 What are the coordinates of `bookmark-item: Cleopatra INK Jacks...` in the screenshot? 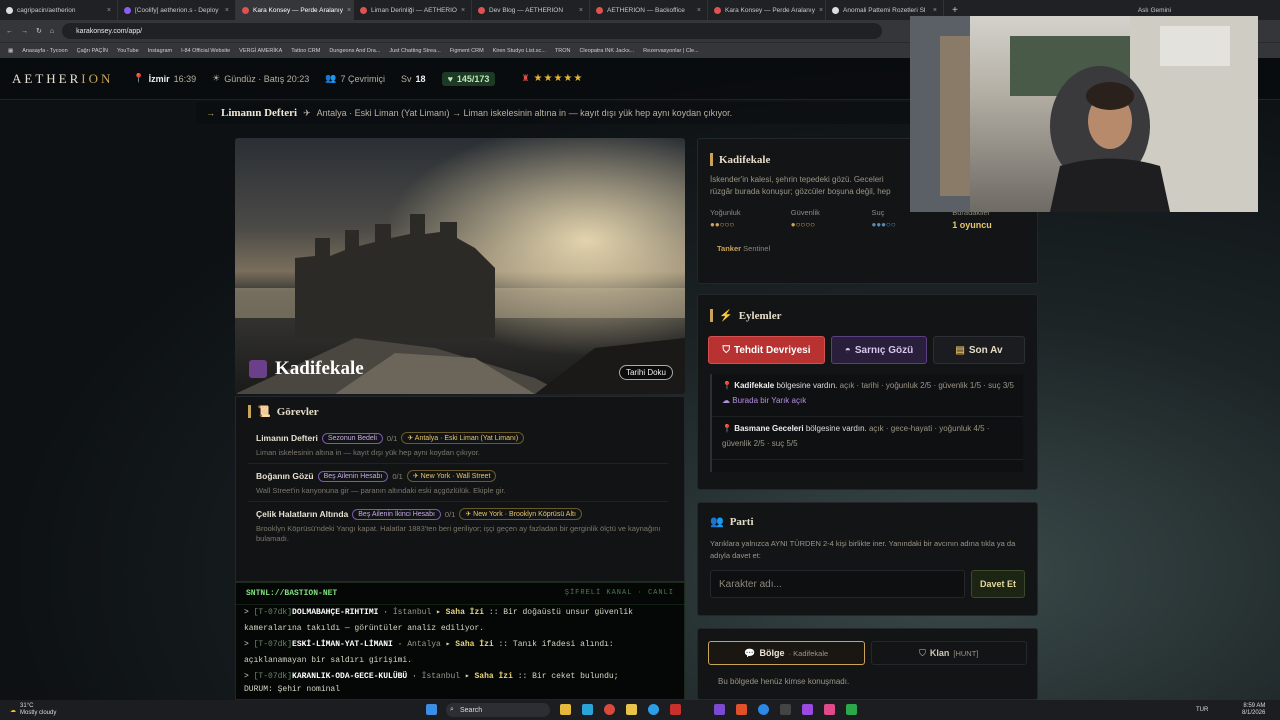 It's located at (606, 51).